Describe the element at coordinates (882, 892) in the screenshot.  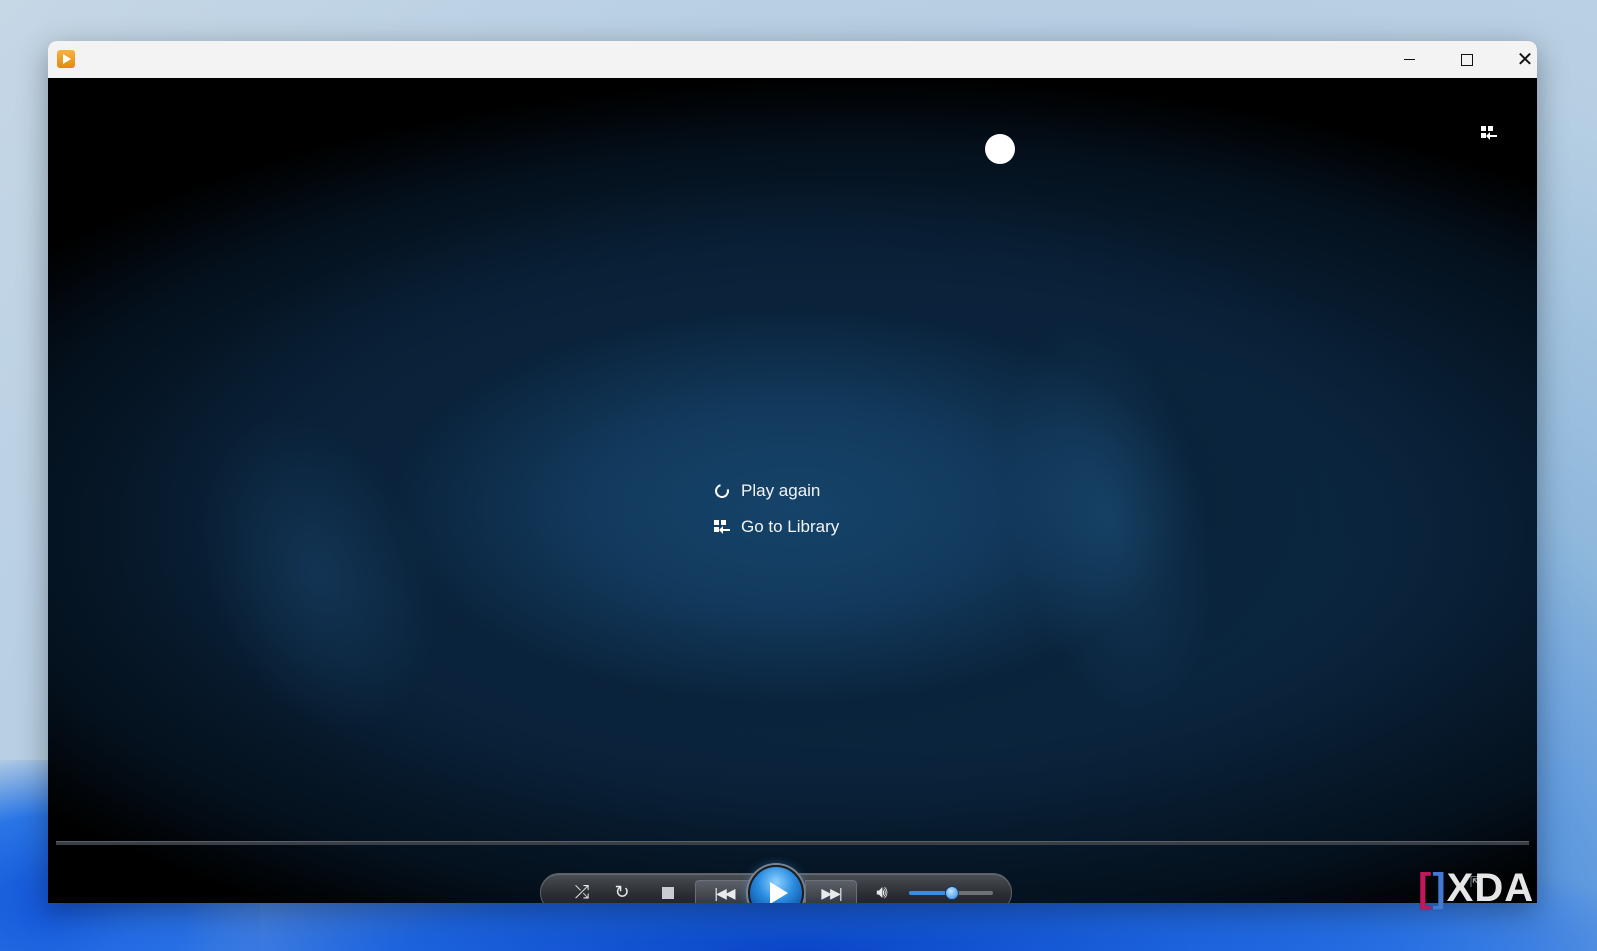
I see `volume-icon: 🔊︎` at that location.